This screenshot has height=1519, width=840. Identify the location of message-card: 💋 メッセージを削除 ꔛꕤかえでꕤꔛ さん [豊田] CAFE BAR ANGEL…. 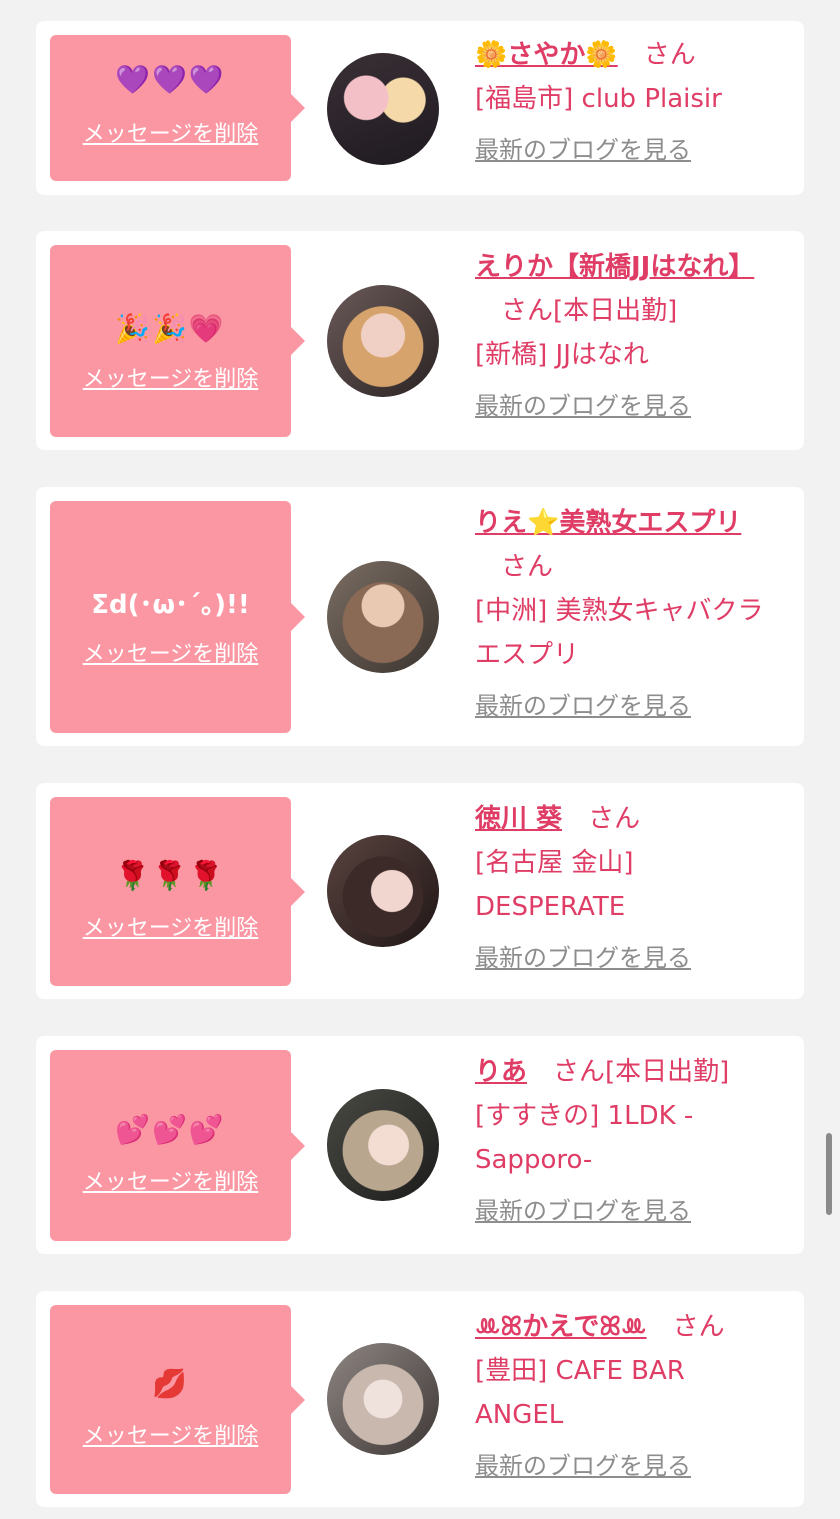
(420, 1399).